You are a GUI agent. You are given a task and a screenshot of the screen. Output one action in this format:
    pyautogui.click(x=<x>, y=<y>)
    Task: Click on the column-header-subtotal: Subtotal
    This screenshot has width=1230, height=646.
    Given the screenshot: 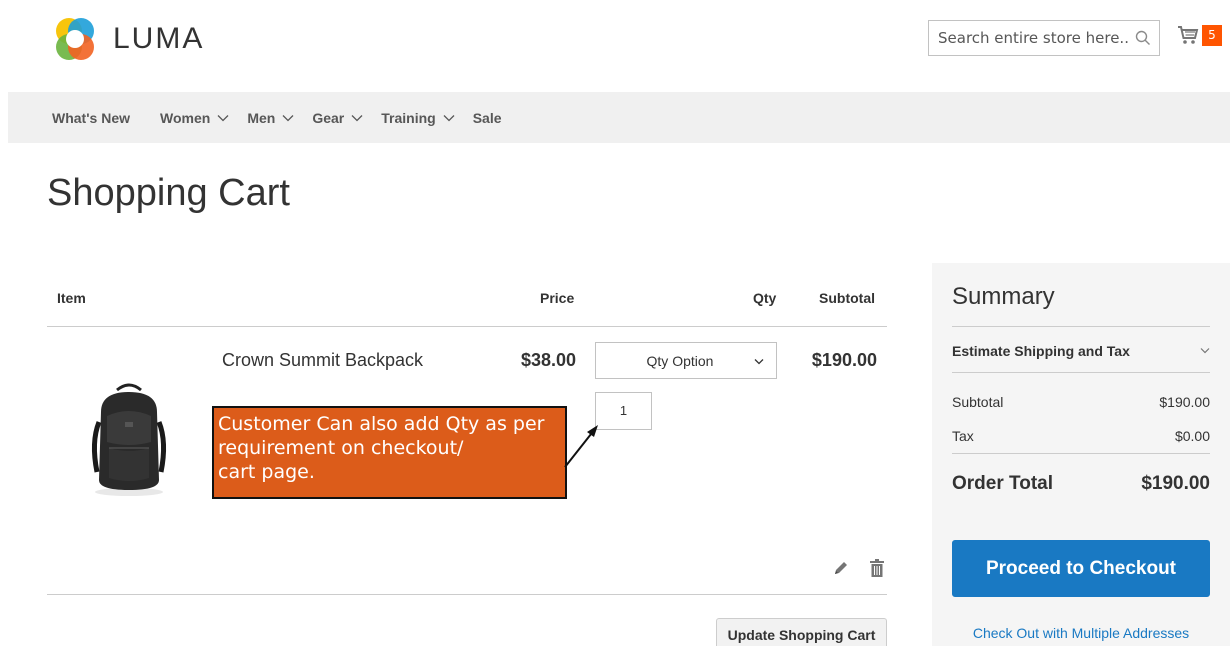 What is the action you would take?
    pyautogui.click(x=847, y=298)
    